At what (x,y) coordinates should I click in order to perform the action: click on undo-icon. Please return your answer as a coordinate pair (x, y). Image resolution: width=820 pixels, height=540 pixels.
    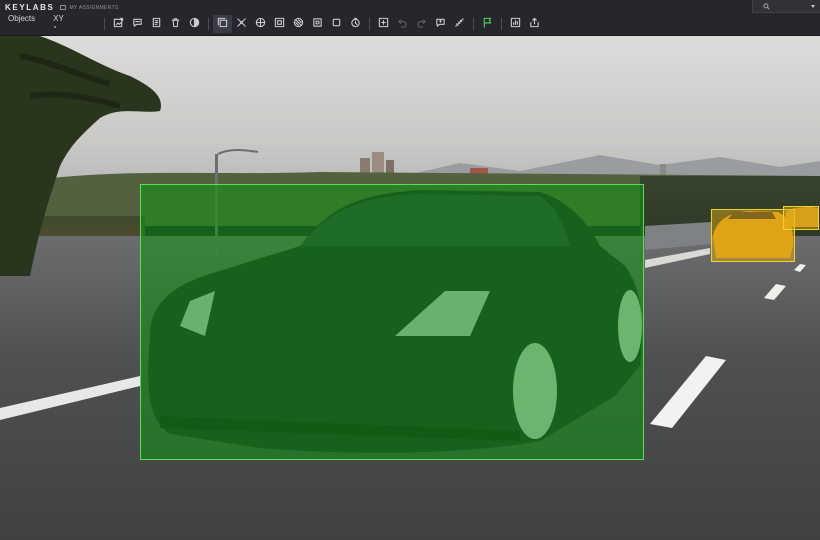
    Looking at the image, I should click on (402, 24).